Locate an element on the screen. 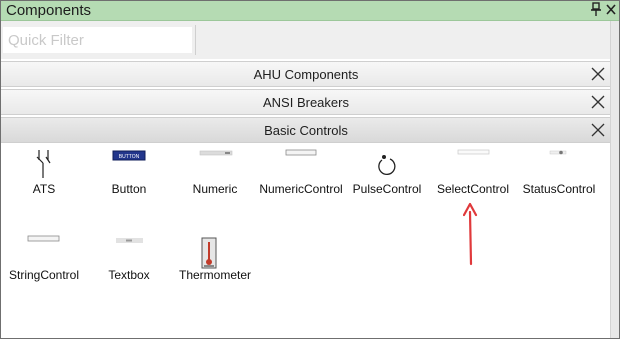 This screenshot has width=620, height=339. pin-icon is located at coordinates (596, 9).